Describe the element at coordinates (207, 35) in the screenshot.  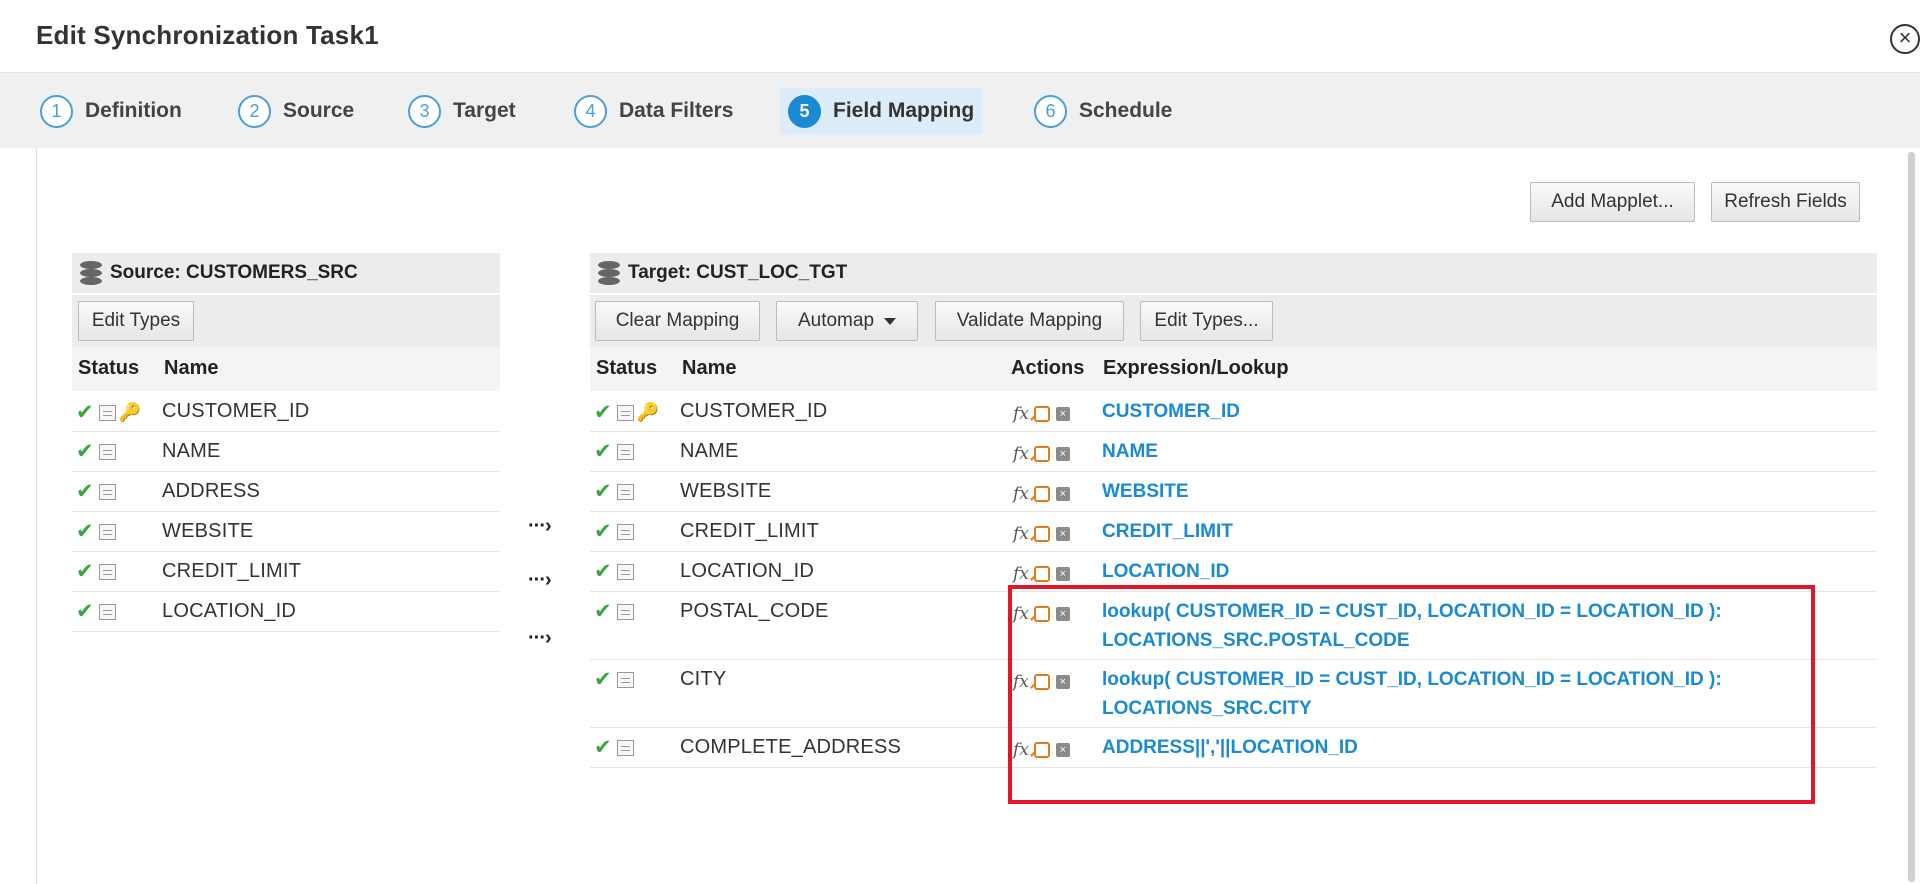
I see `dialog-title: Edit Synchronization Task1` at that location.